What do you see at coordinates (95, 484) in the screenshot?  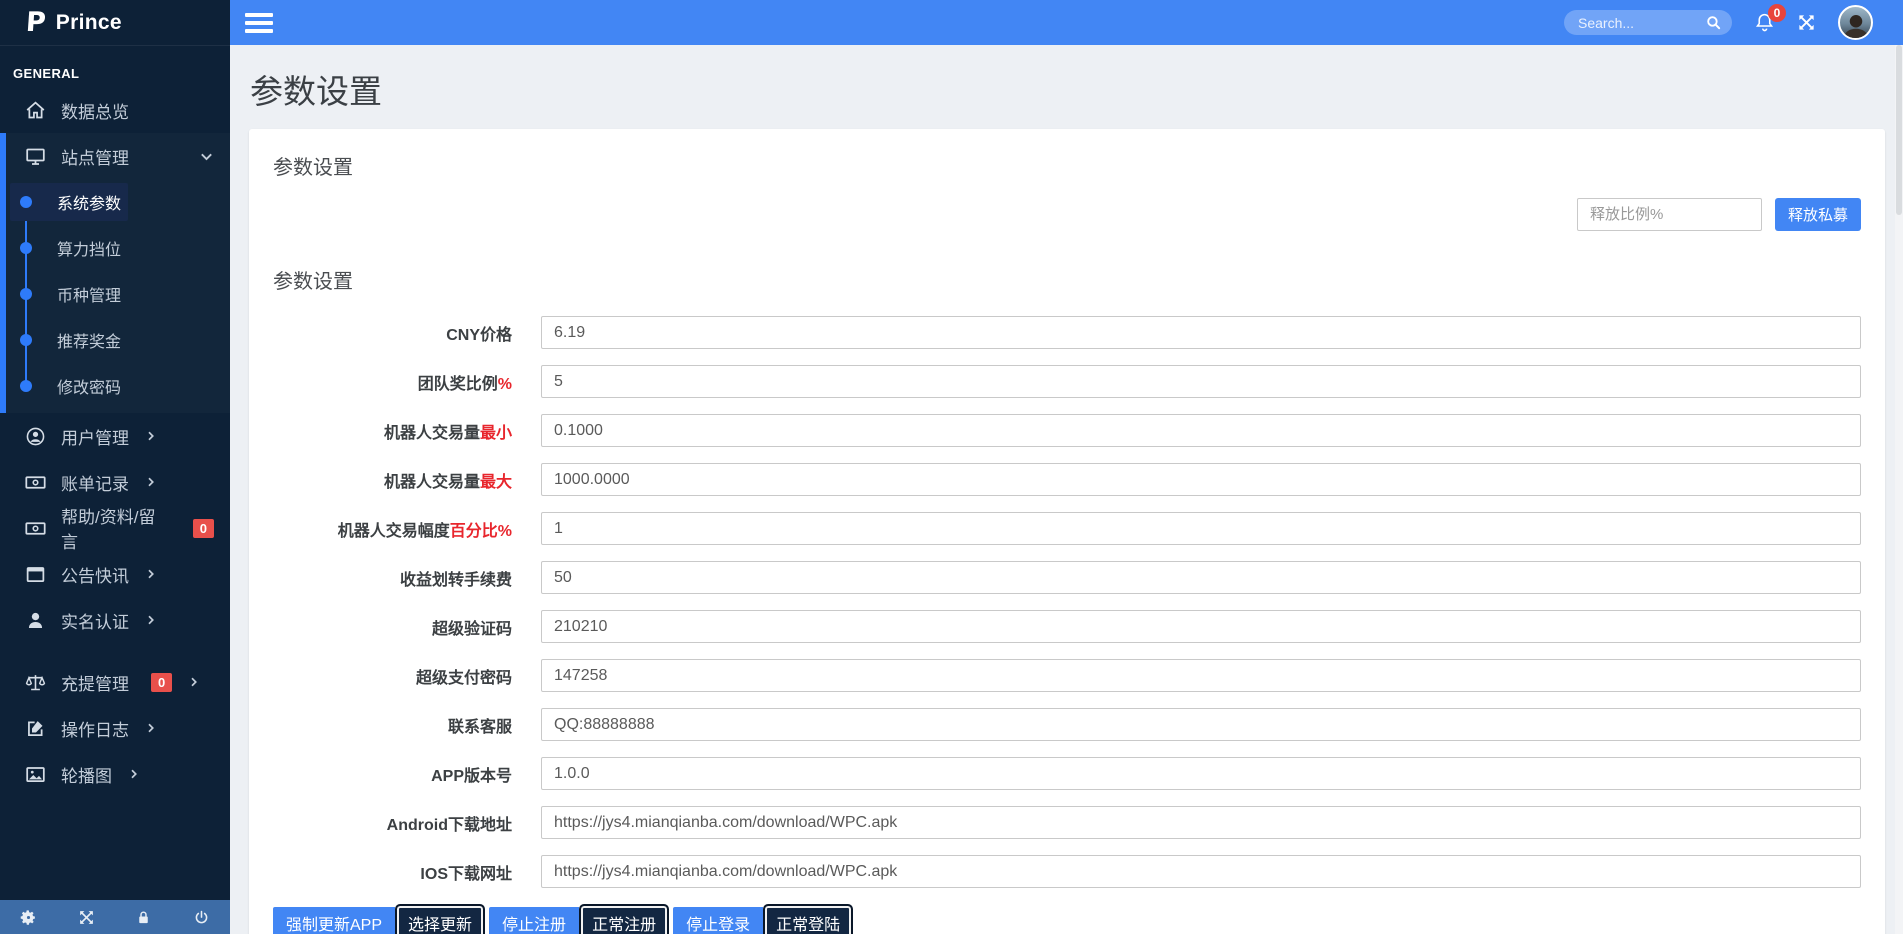 I see `sidebar-item-label: 账单记录` at bounding box center [95, 484].